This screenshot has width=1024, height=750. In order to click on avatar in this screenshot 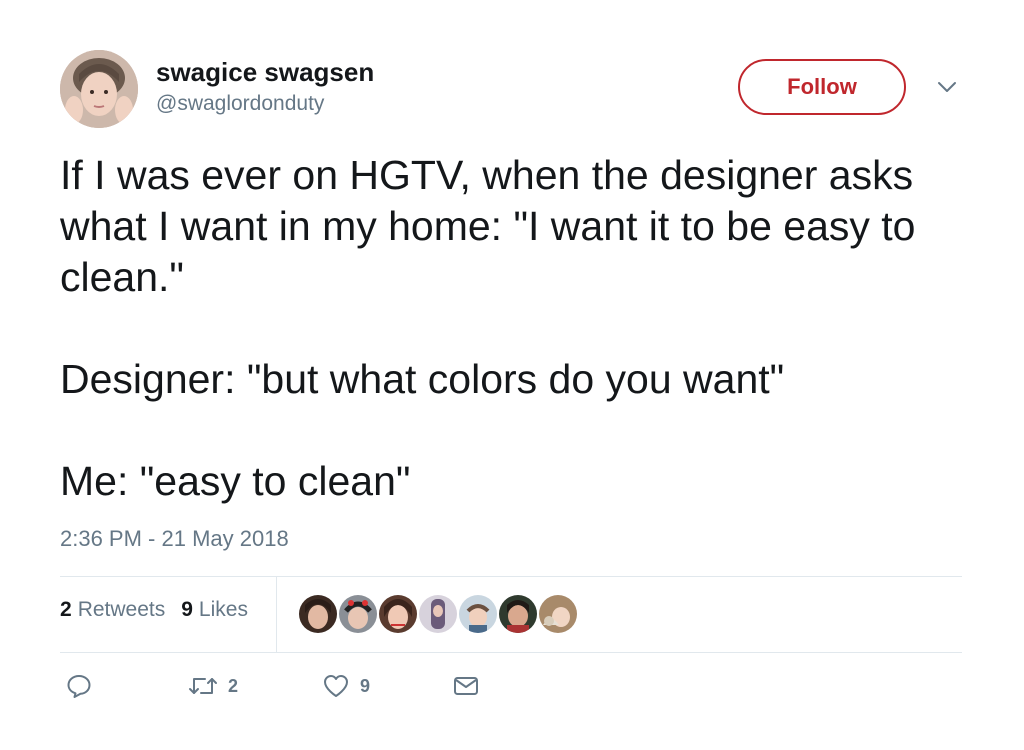, I will do `click(99, 89)`.